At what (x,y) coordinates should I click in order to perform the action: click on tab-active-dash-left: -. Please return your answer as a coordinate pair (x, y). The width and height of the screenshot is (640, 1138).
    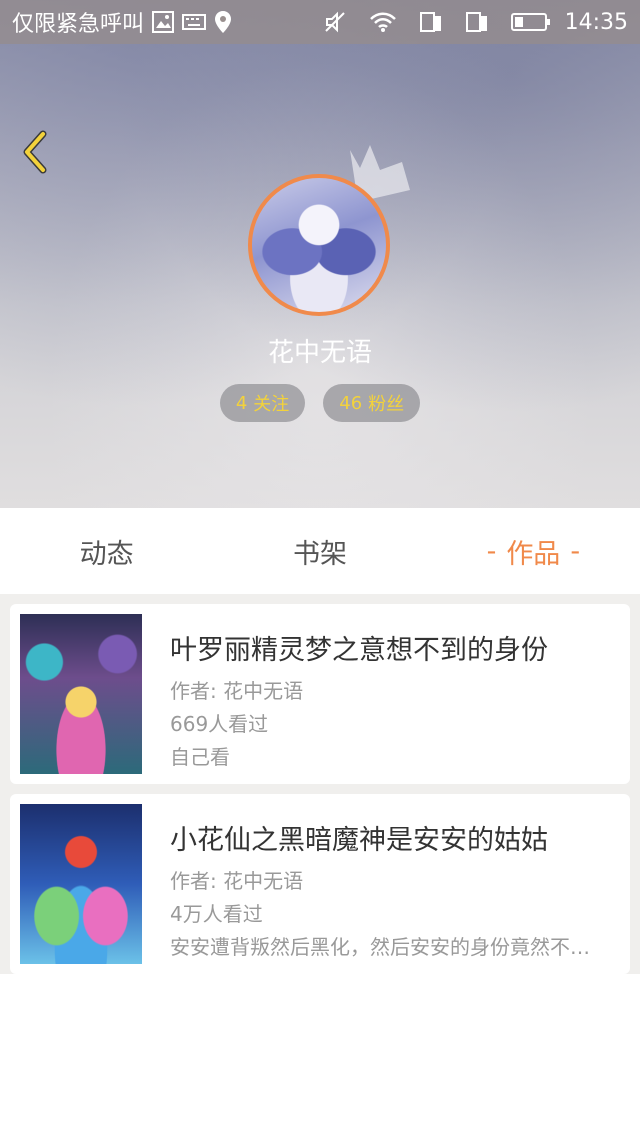
    Looking at the image, I should click on (491, 551).